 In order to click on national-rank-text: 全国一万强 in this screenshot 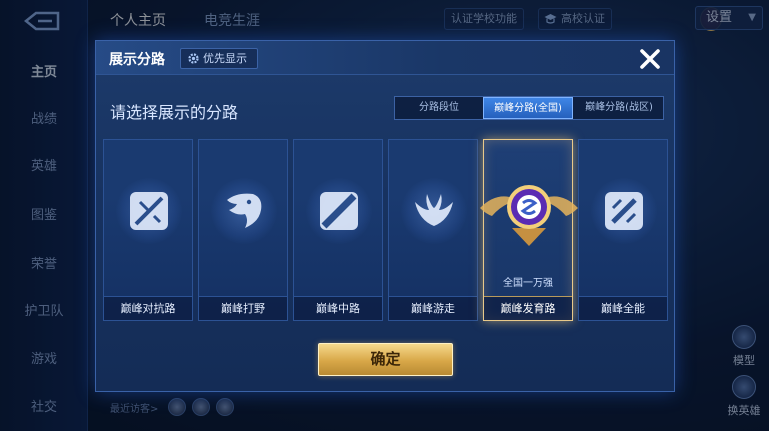, I will do `click(528, 283)`.